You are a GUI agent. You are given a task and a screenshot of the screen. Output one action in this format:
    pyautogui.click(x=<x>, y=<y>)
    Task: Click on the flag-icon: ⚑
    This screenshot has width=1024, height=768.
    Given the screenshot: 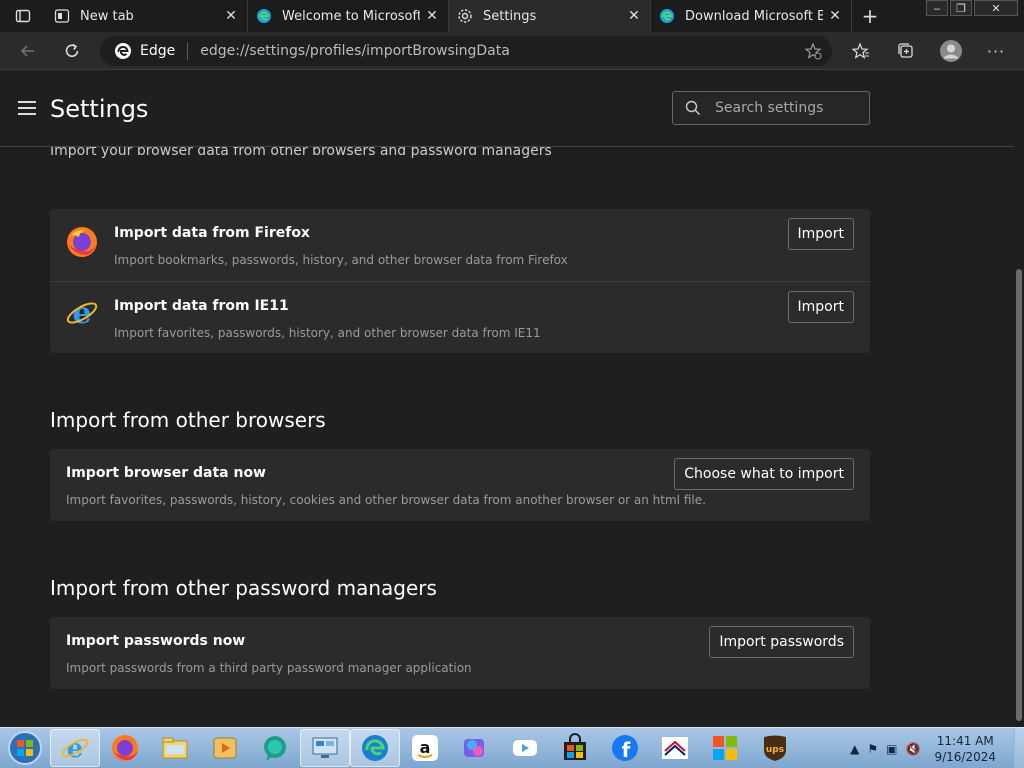 What is the action you would take?
    pyautogui.click(x=872, y=749)
    